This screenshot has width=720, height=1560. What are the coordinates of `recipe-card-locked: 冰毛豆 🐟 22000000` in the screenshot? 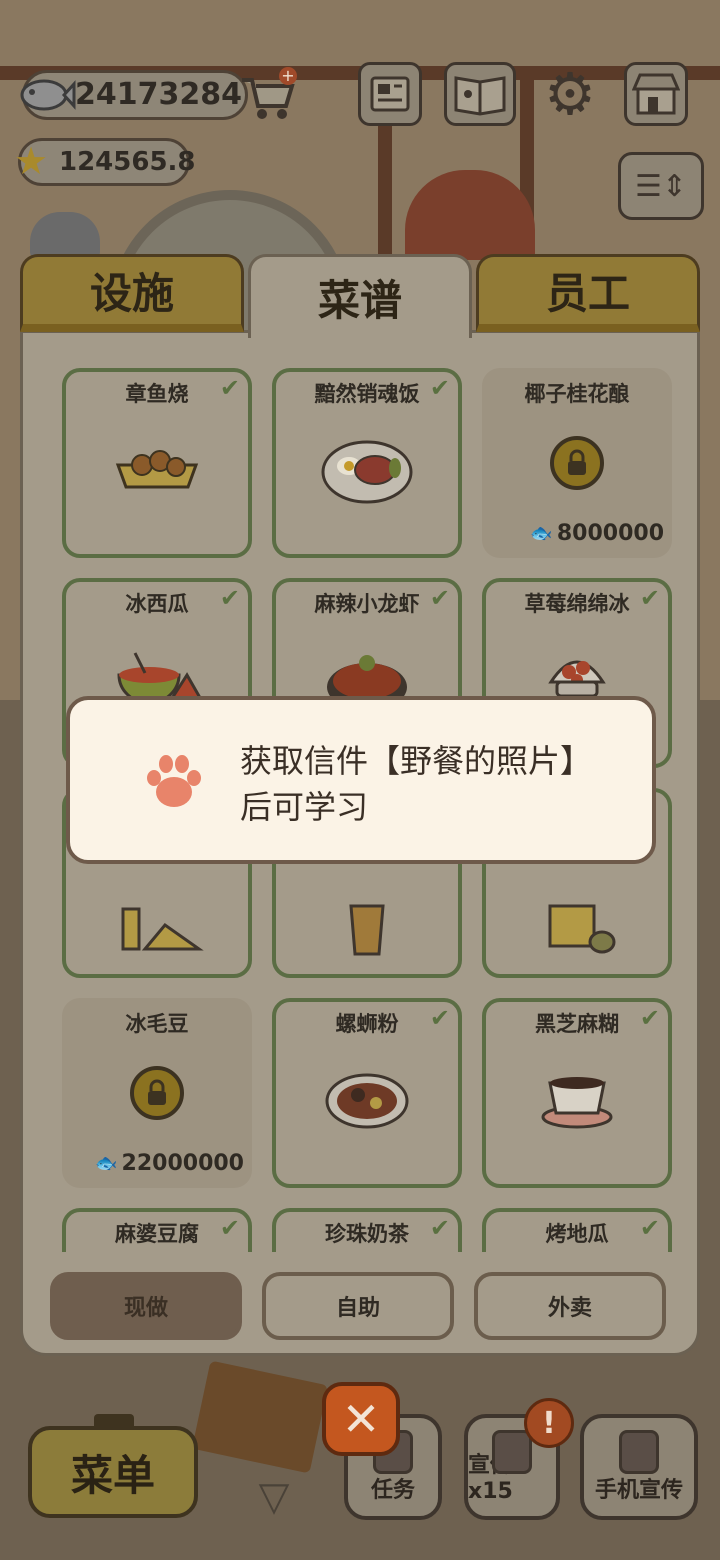 It's located at (157, 1093).